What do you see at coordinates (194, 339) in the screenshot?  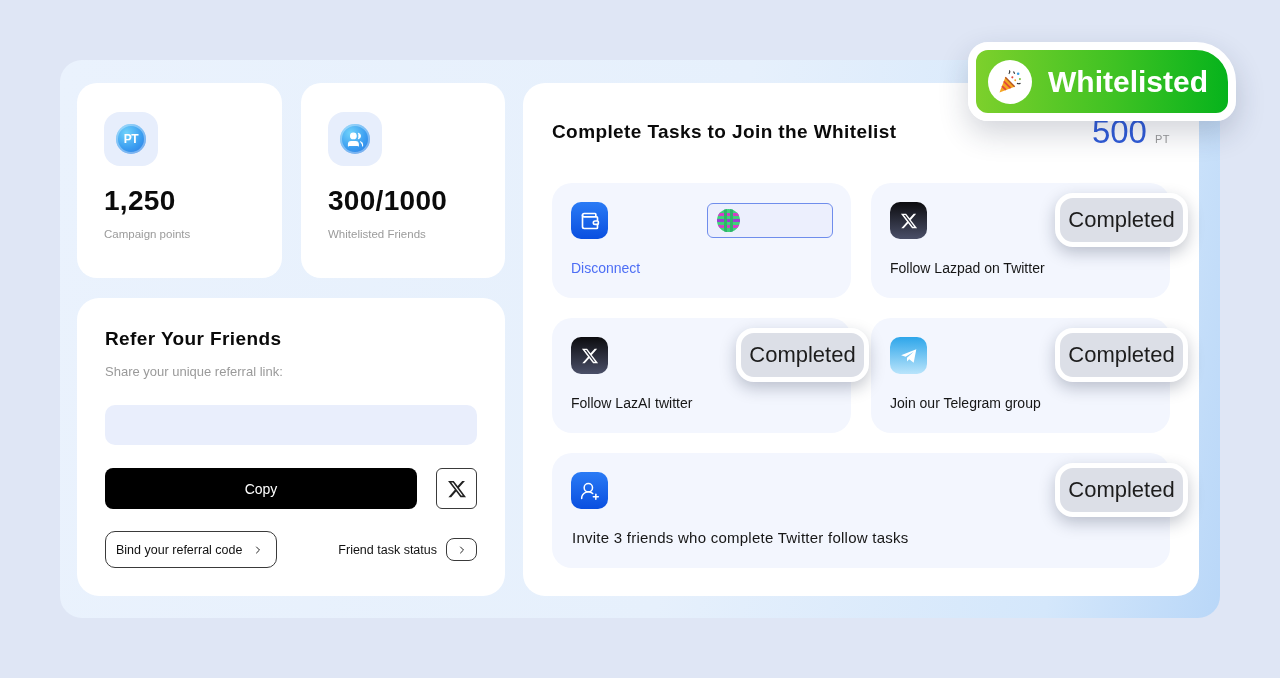 I see `referral-title: Refer Your Friends` at bounding box center [194, 339].